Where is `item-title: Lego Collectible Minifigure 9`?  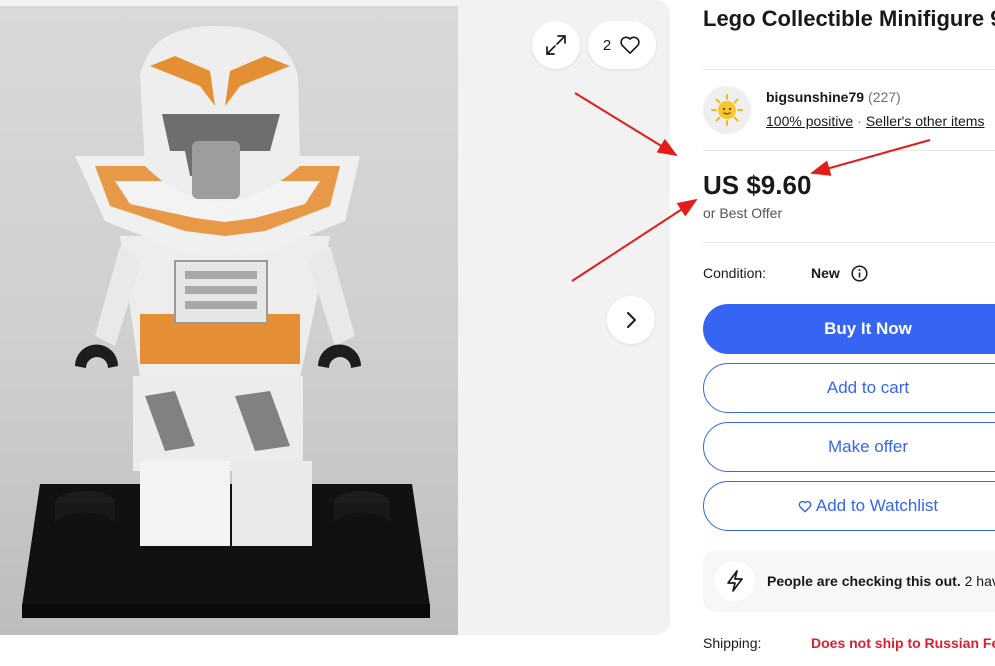
item-title: Lego Collectible Minifigure 9 is located at coordinates (849, 18).